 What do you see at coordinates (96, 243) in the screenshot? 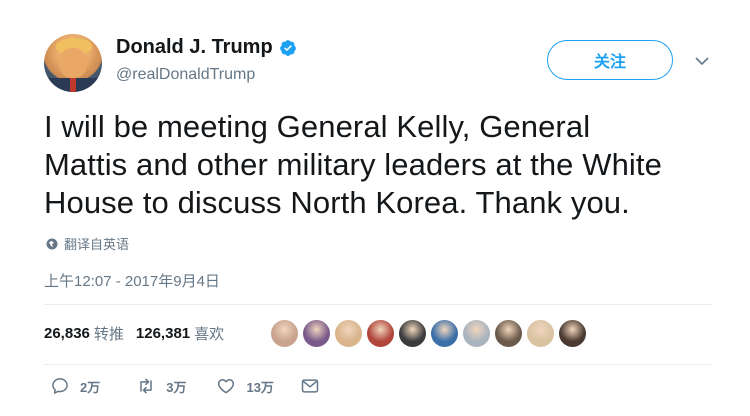
I see `translate-label: 翻译自英语` at bounding box center [96, 243].